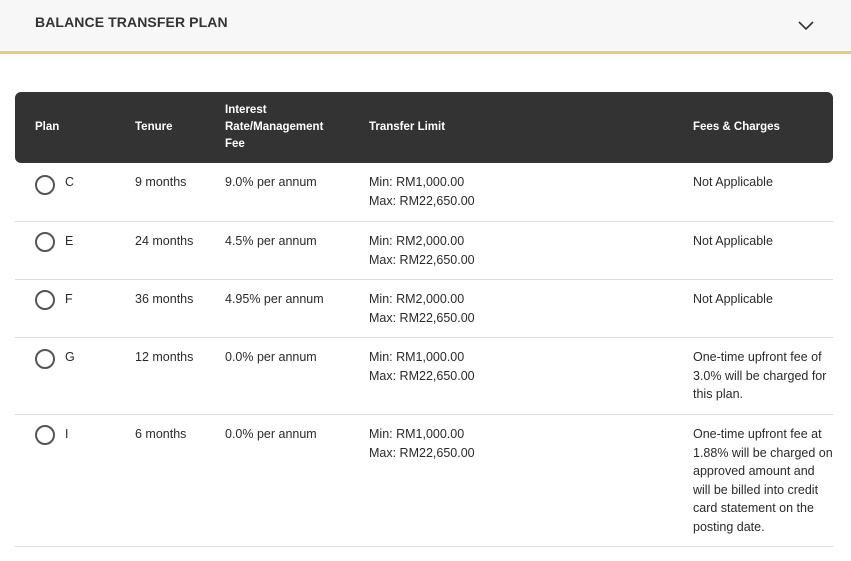  What do you see at coordinates (70, 357) in the screenshot?
I see `plan-name: G` at bounding box center [70, 357].